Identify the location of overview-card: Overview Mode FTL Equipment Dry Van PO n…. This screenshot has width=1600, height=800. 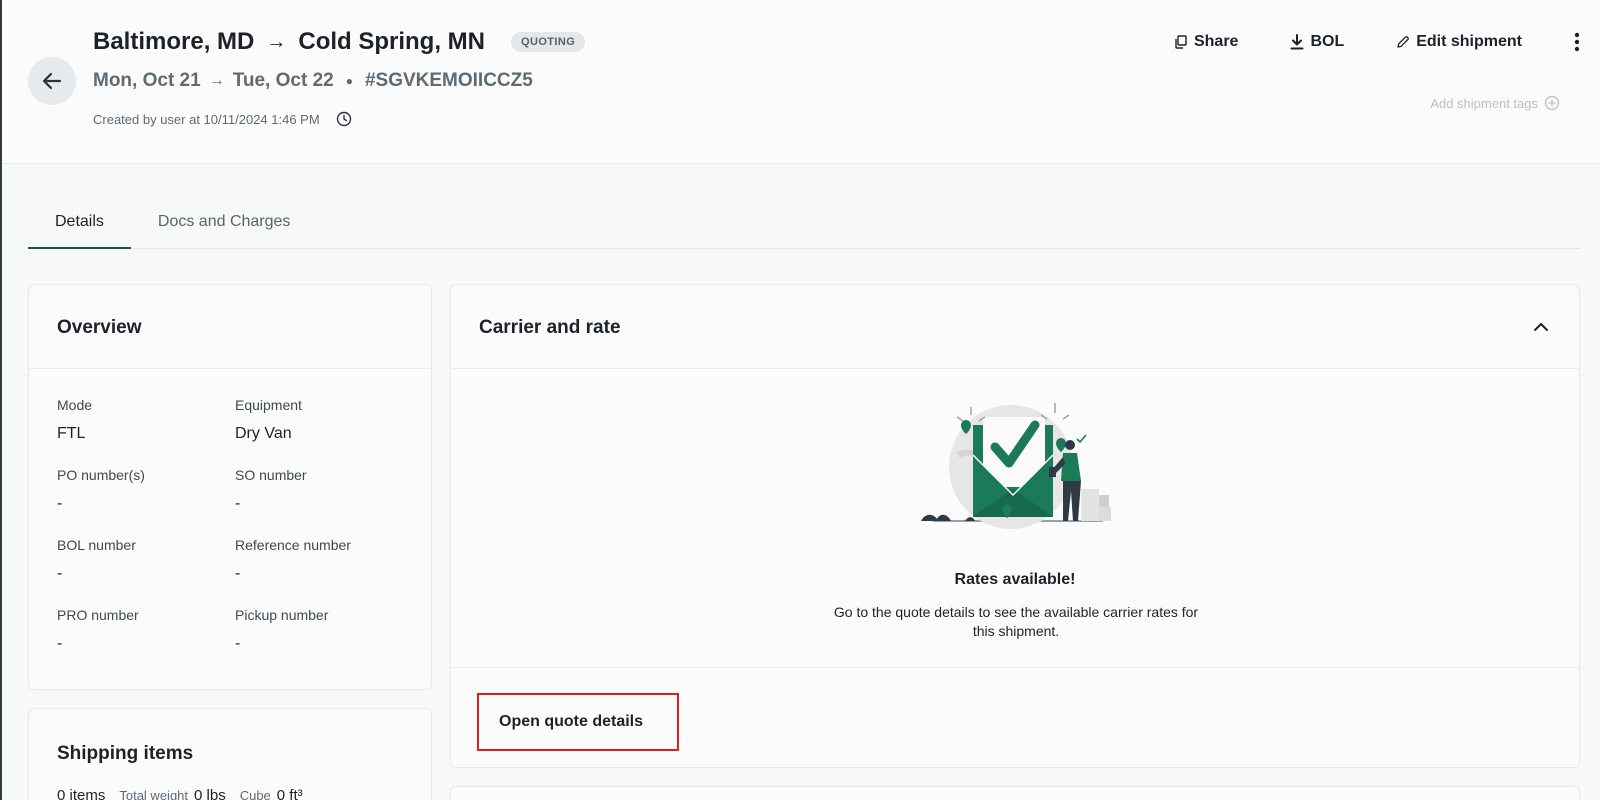
(230, 487).